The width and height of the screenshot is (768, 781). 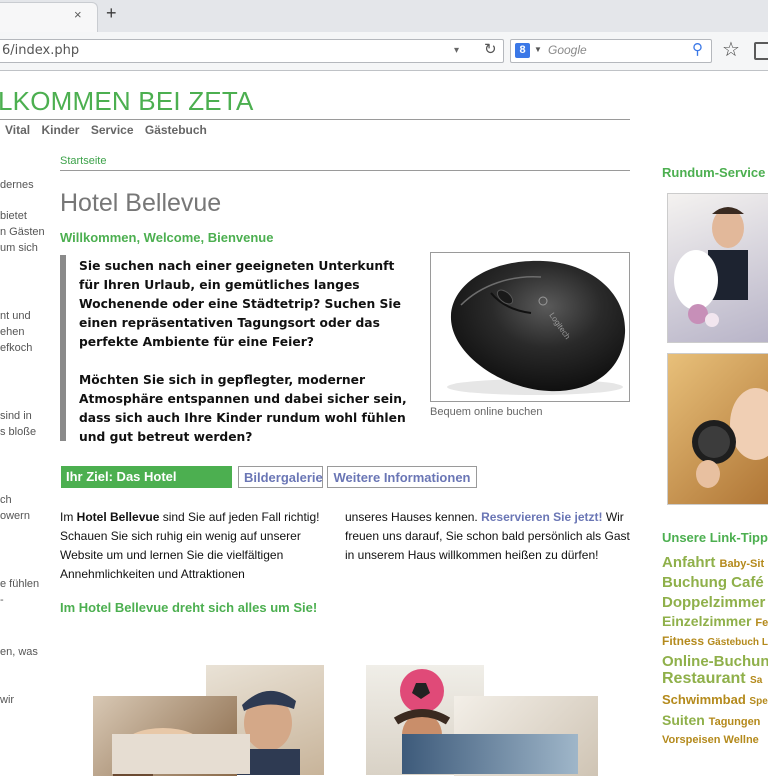 What do you see at coordinates (486, 412) in the screenshot?
I see `image-caption: Bequem online buchen` at bounding box center [486, 412].